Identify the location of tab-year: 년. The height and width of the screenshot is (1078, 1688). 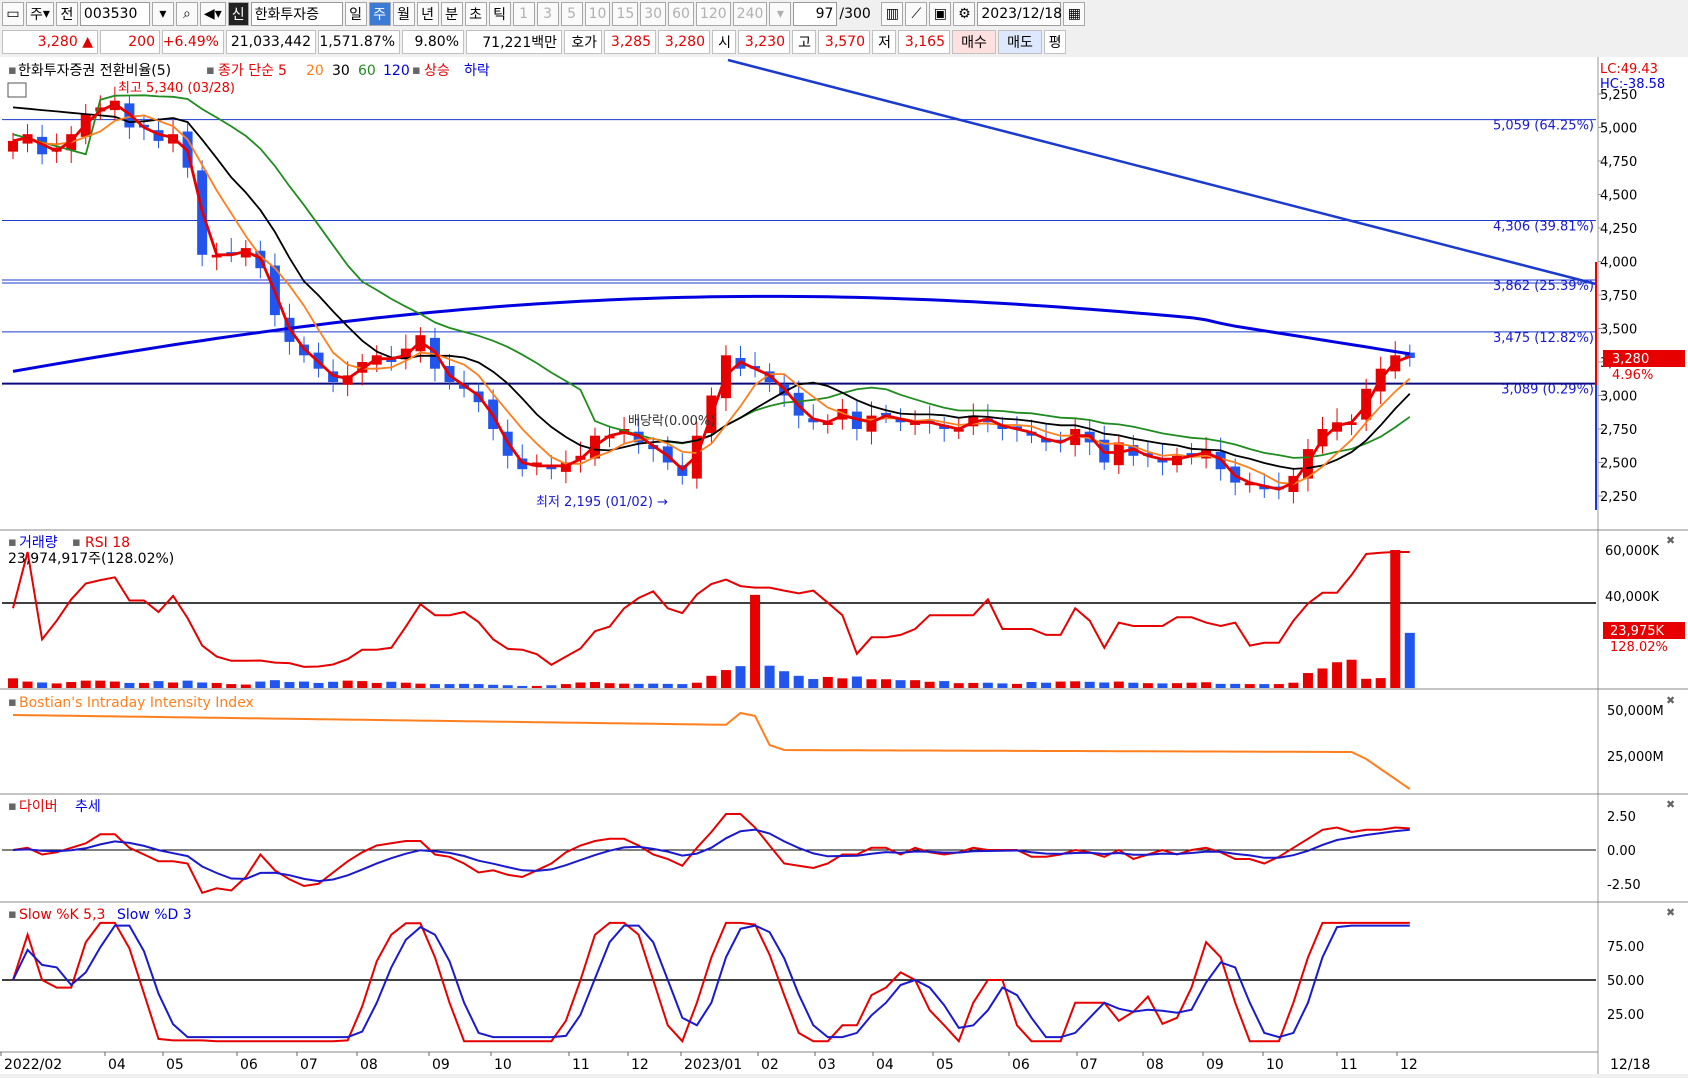
(427, 14).